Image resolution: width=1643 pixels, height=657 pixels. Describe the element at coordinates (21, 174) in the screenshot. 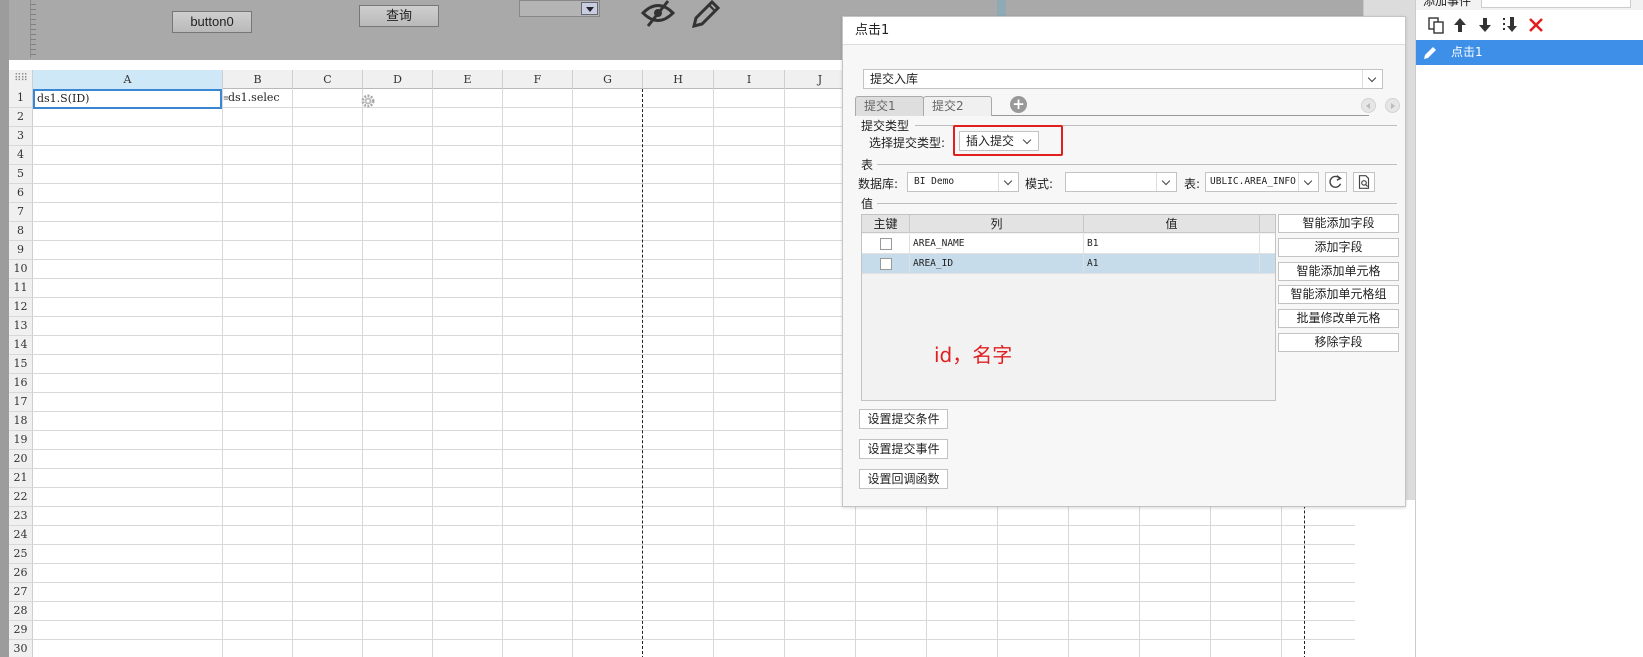

I see `row-header: 5` at that location.